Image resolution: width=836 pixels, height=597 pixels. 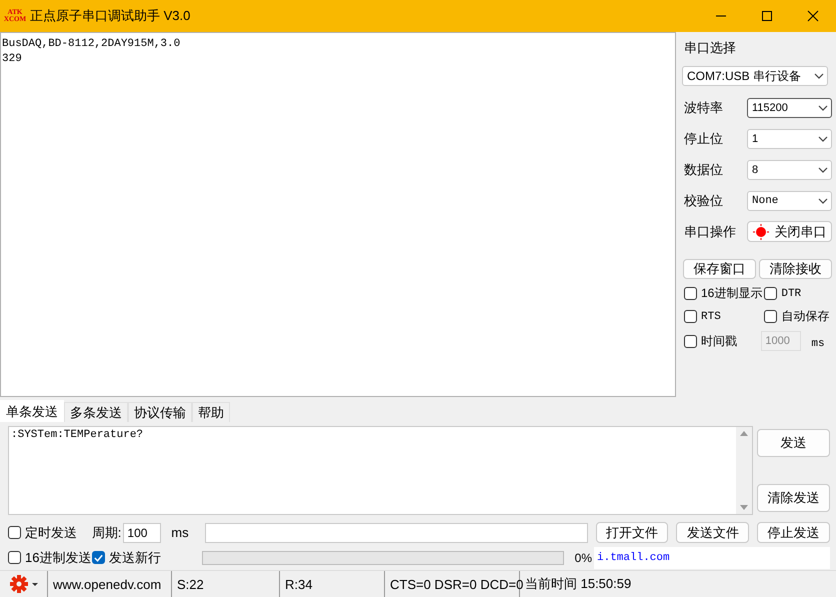 What do you see at coordinates (32, 411) in the screenshot?
I see `tab: 单条发送` at bounding box center [32, 411].